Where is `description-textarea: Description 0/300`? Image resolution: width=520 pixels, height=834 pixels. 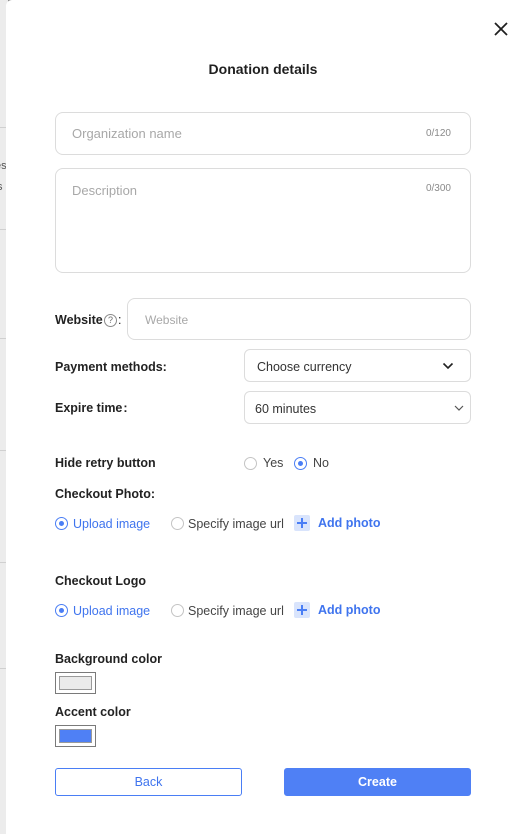
description-textarea: Description 0/300 is located at coordinates (263, 220).